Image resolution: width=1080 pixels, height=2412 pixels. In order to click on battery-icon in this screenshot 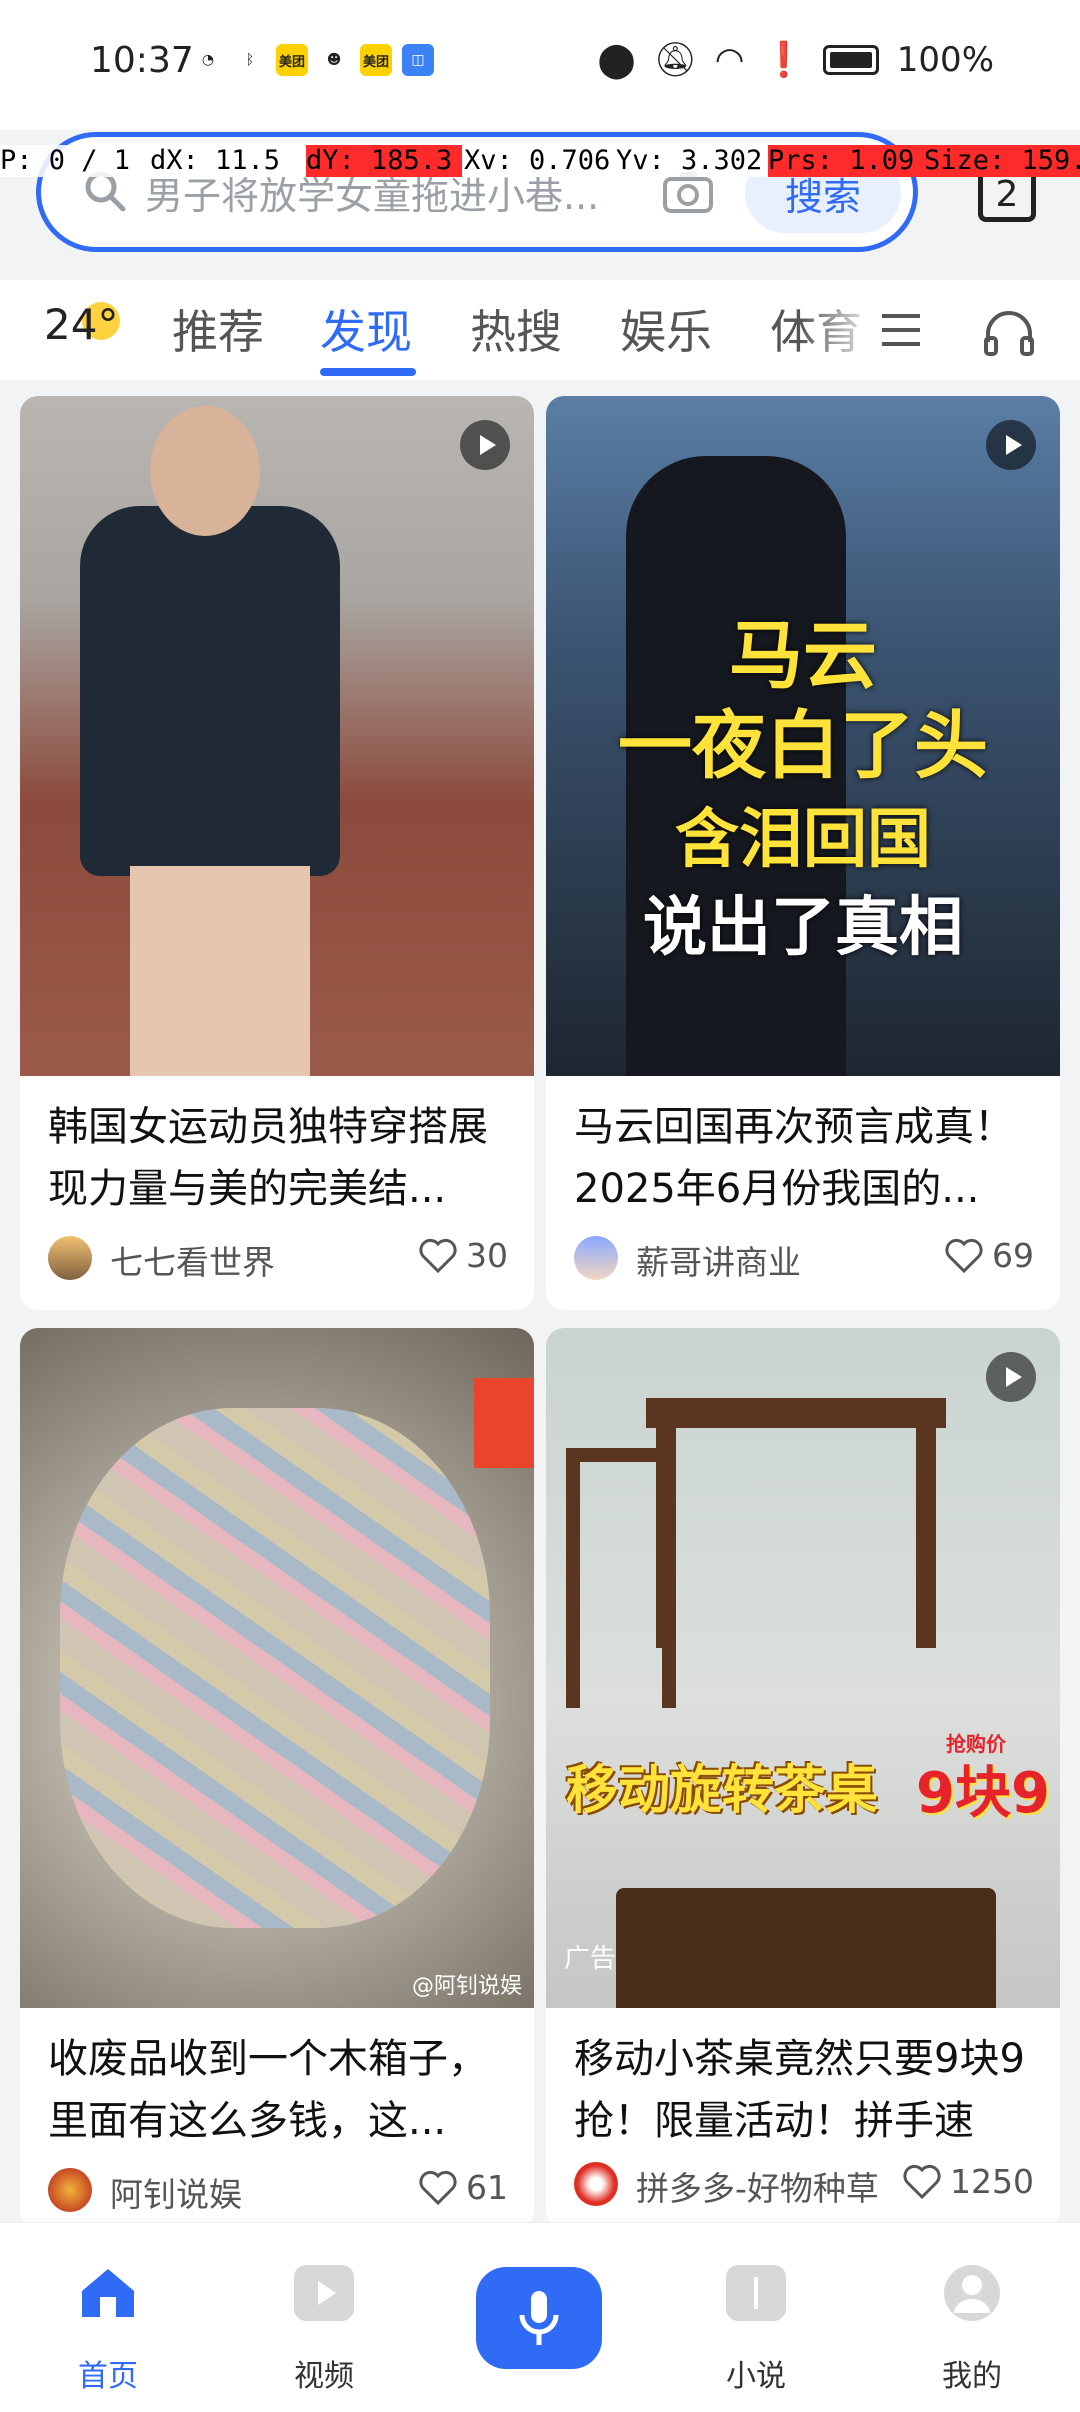, I will do `click(850, 60)`.